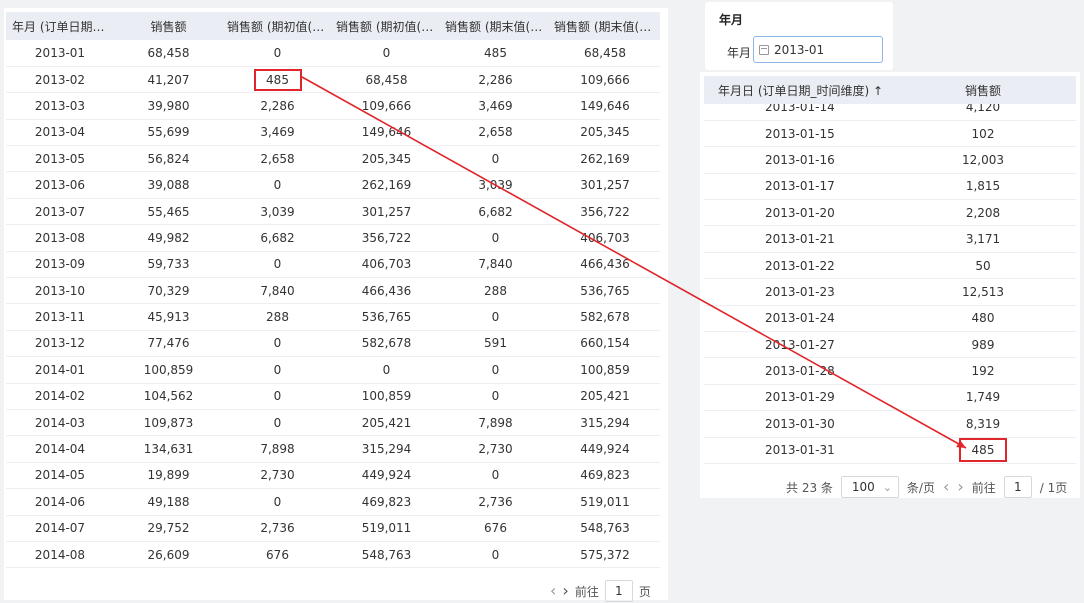  I want to click on highlighted-value: 485, so click(277, 79).